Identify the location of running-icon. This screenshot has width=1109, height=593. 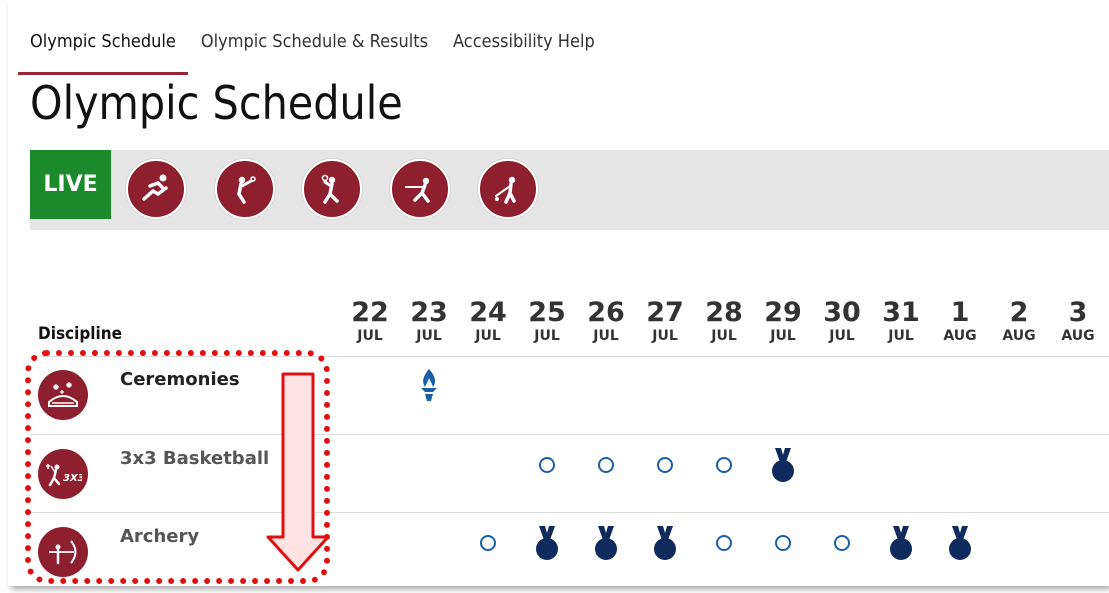
(155, 187).